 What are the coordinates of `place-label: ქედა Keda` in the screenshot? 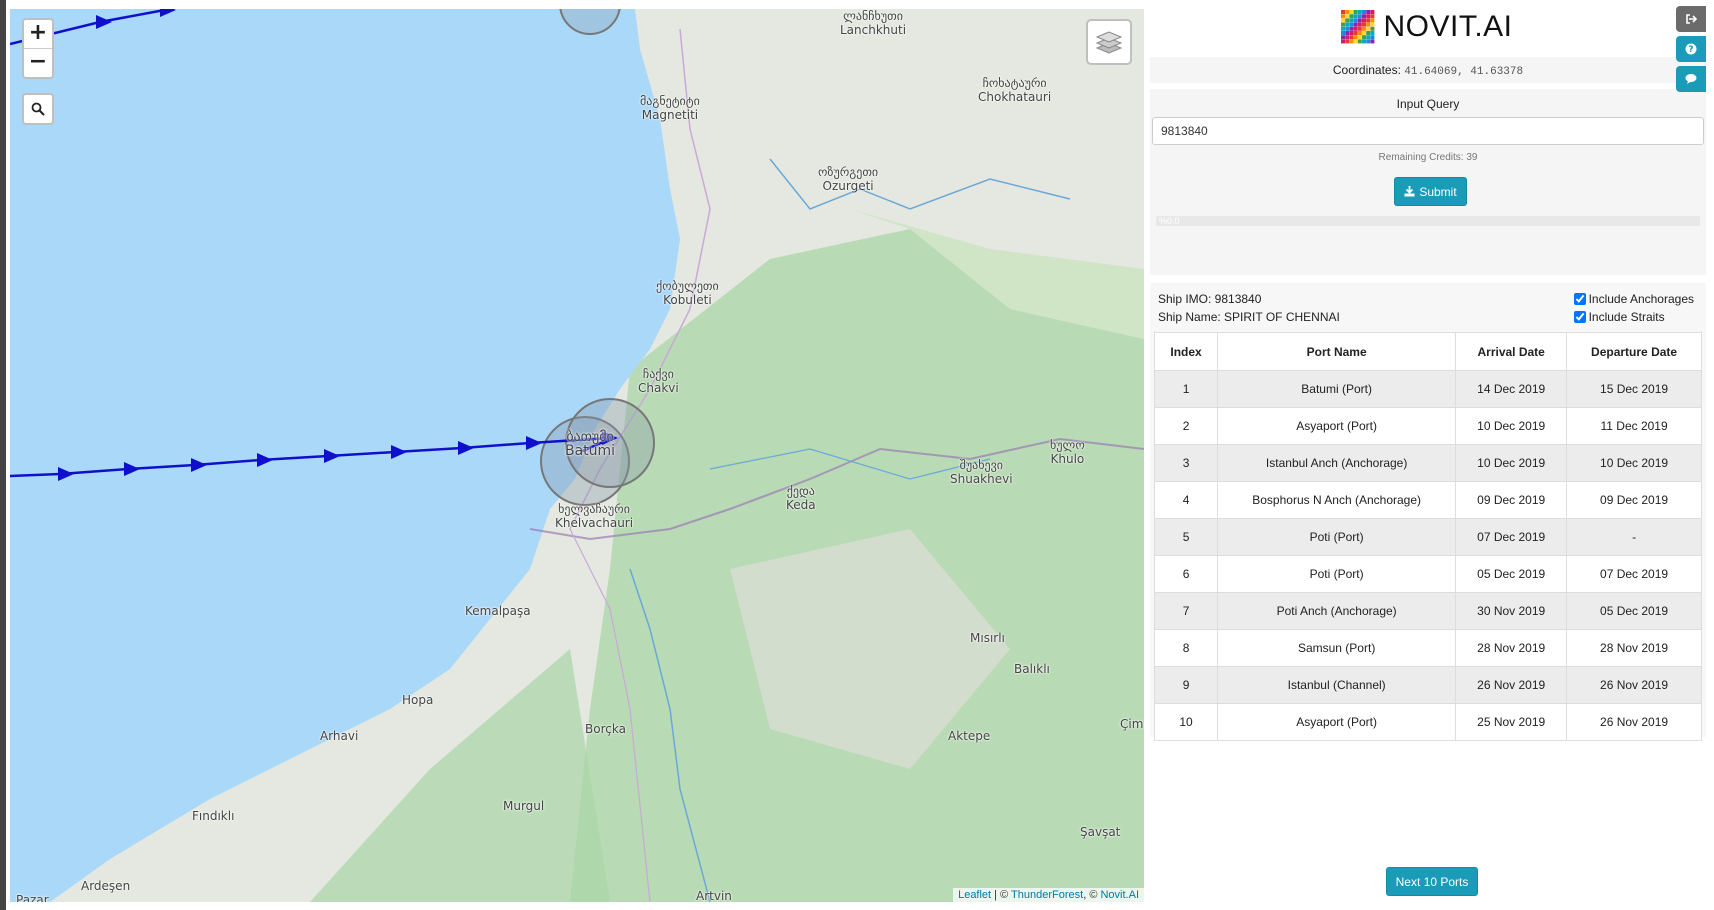 It's located at (801, 498).